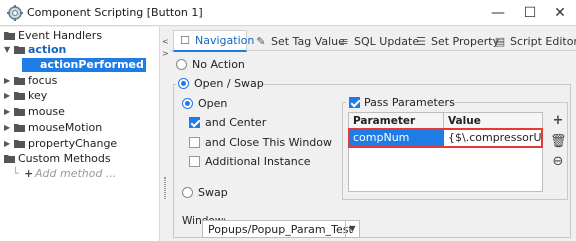 The width and height of the screenshot is (576, 241). What do you see at coordinates (344, 41) in the screenshot?
I see `database-icon: ≡` at bounding box center [344, 41].